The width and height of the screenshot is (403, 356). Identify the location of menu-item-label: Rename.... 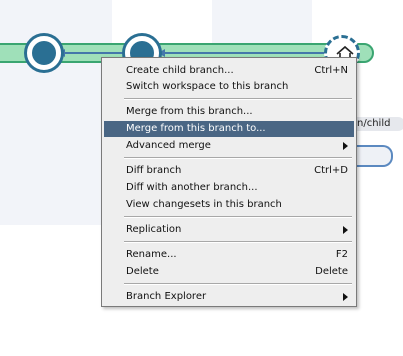
(151, 254).